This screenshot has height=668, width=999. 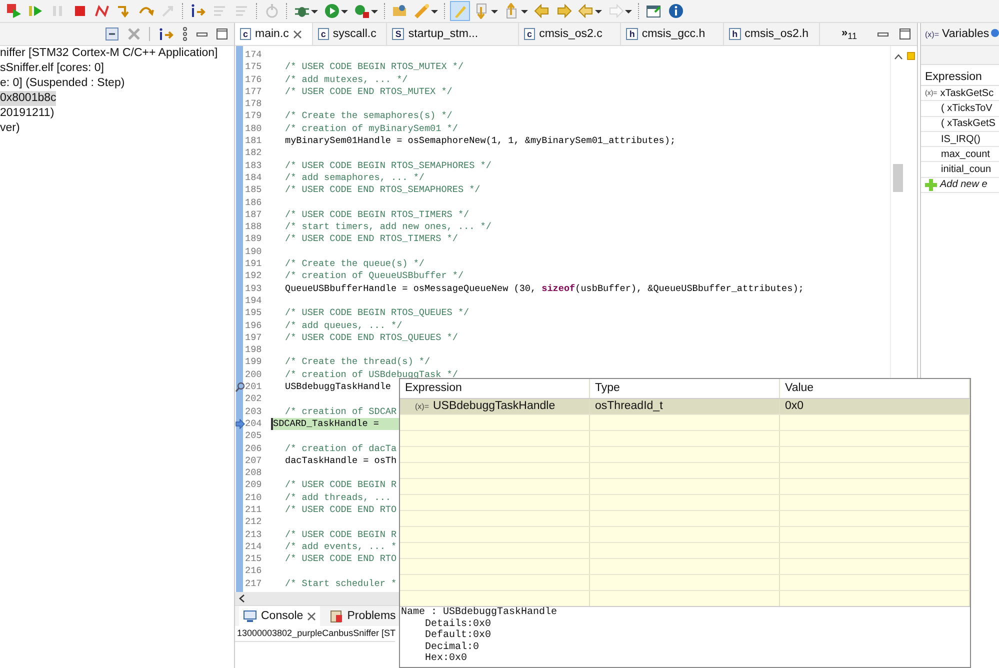 What do you see at coordinates (967, 93) in the screenshot?
I see `expression-item: xTaskGetSc` at bounding box center [967, 93].